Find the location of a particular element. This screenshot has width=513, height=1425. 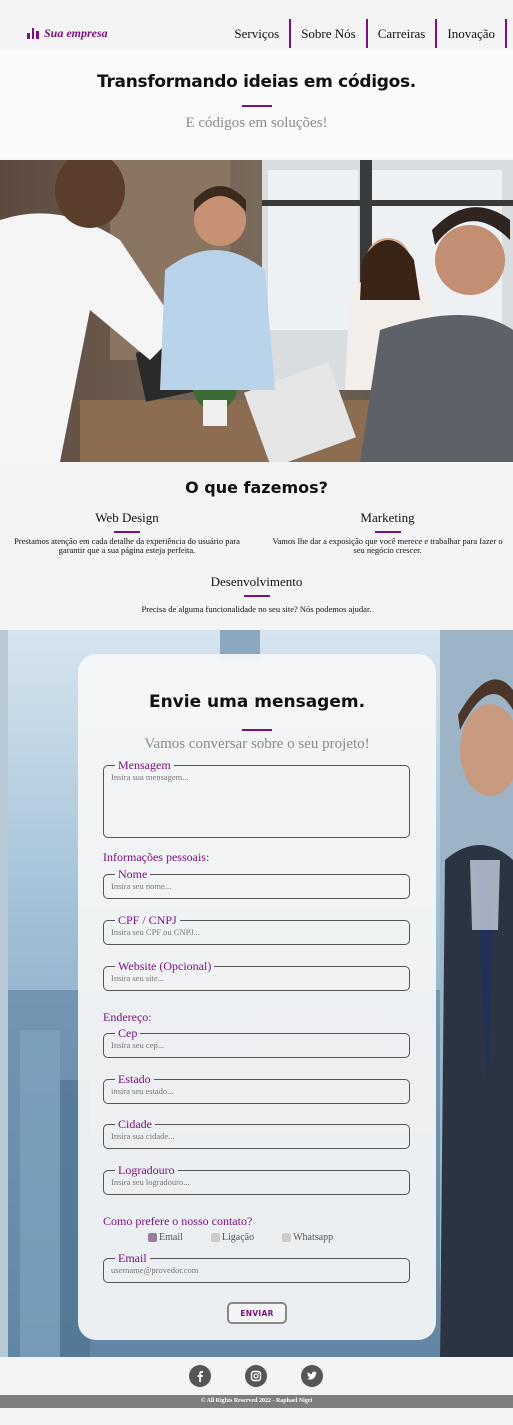

state-label: Estado is located at coordinates (134, 1079).